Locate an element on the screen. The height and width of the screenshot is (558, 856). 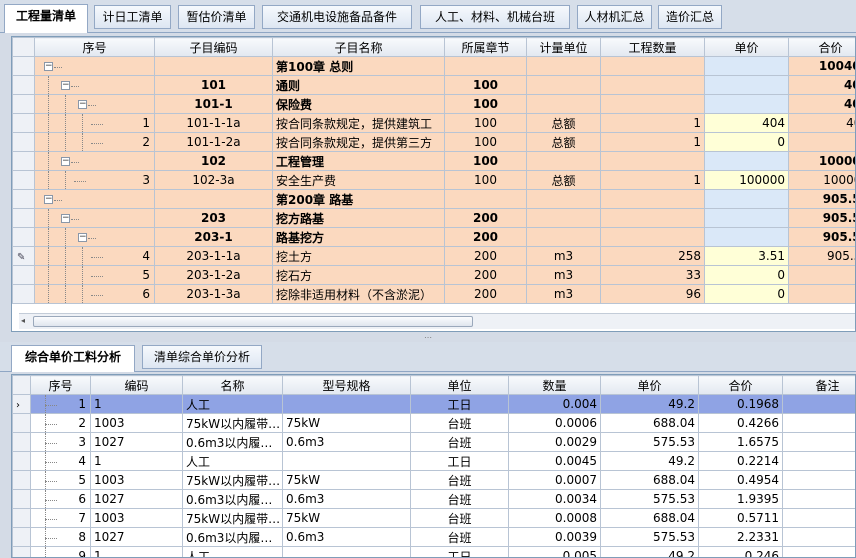
col-header-chapter: 所属章节 is located at coordinates (485, 47).